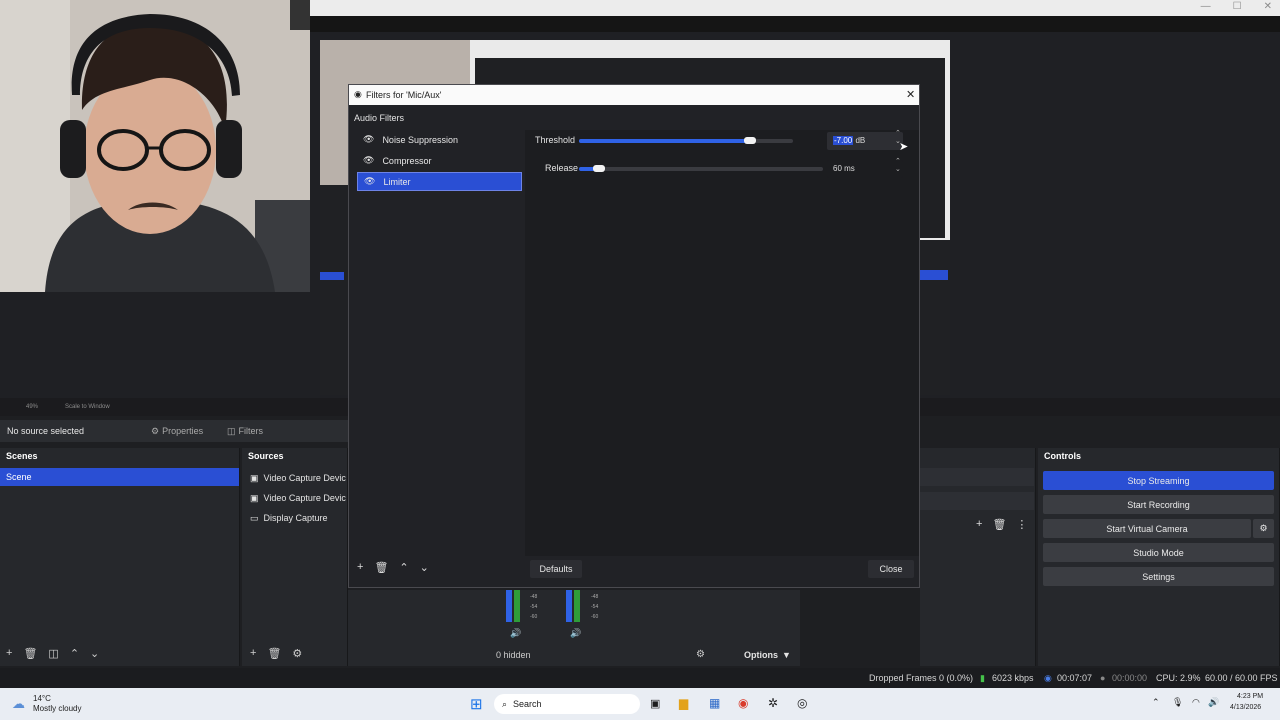  What do you see at coordinates (397, 181) in the screenshot?
I see `filter-label: Limiter` at bounding box center [397, 181].